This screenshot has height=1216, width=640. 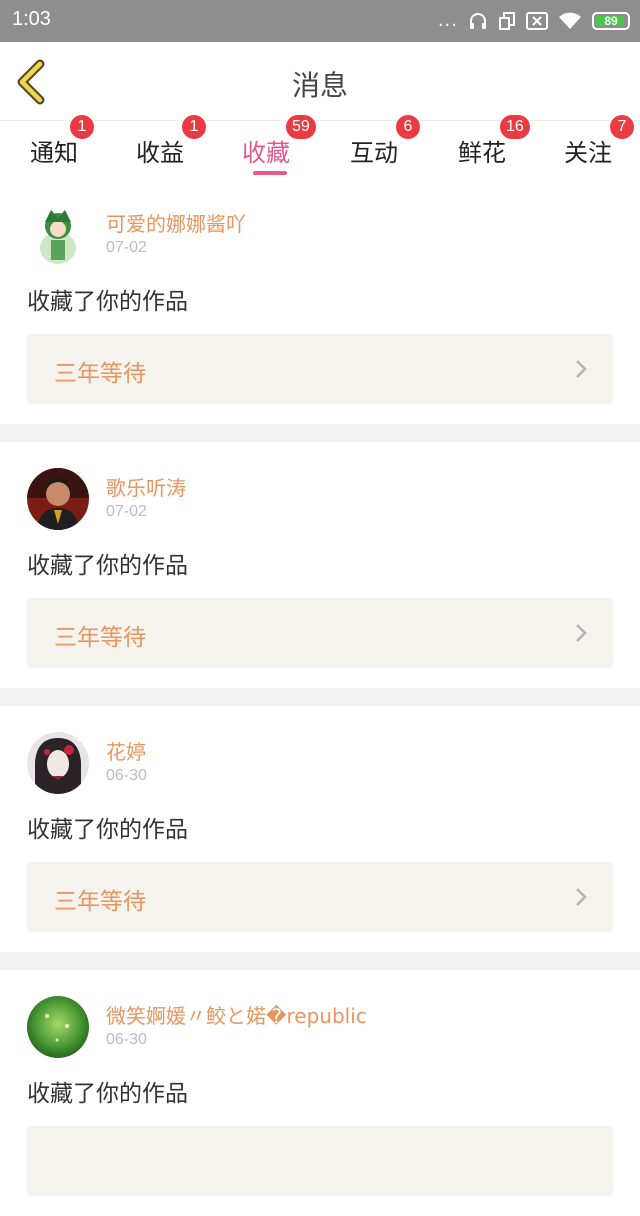 What do you see at coordinates (31, 19) in the screenshot?
I see `status-time: 1:03` at bounding box center [31, 19].